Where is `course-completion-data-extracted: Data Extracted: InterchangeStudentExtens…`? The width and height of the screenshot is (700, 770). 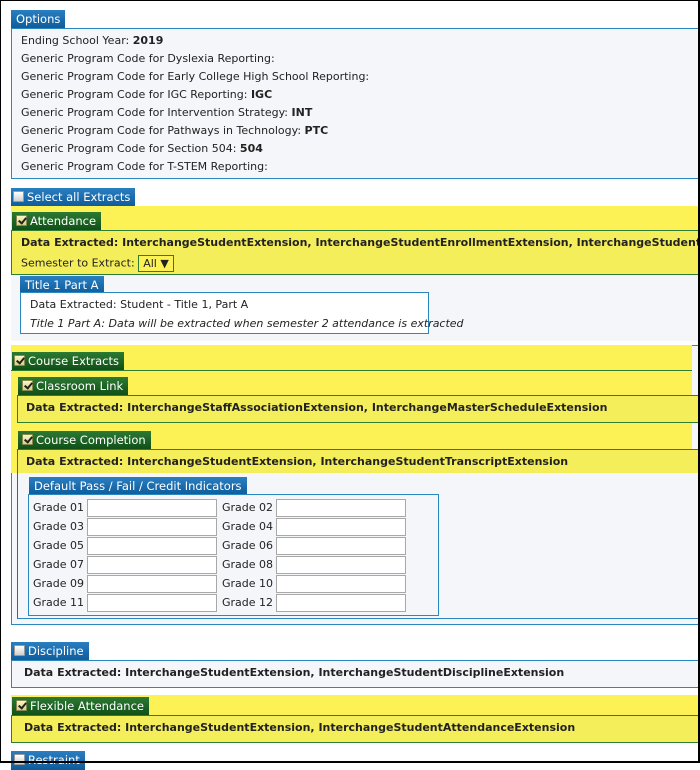 course-completion-data-extracted: Data Extracted: InterchangeStudentExtens… is located at coordinates (297, 461).